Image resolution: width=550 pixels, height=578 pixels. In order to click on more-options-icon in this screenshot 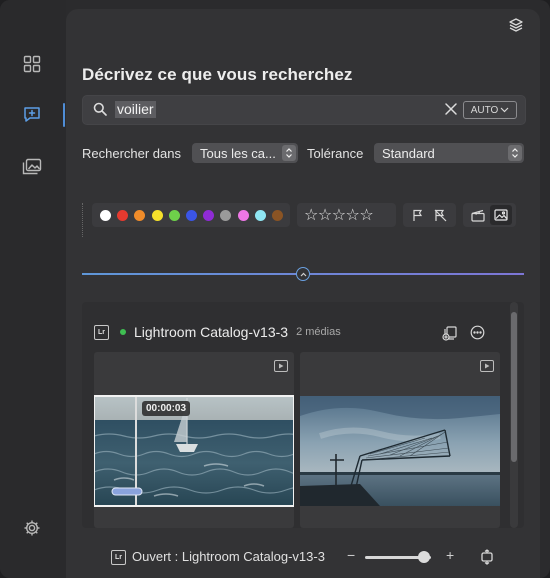, I will do `click(477, 332)`.